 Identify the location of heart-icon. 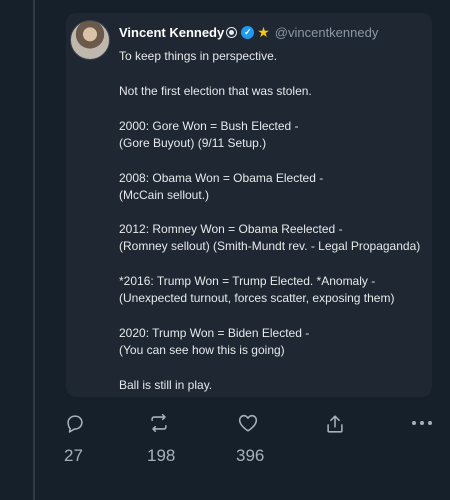
(248, 423).